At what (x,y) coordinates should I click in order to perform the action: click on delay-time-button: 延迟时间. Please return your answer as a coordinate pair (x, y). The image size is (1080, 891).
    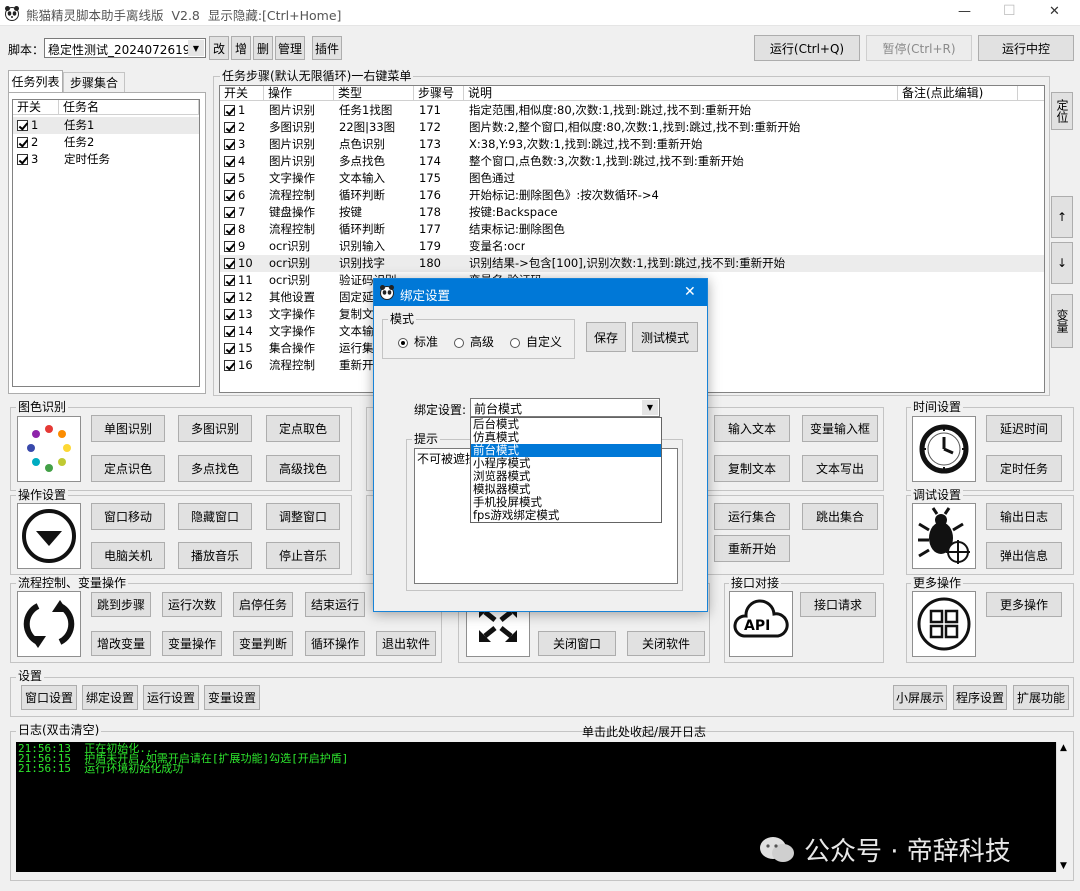
    Looking at the image, I should click on (1024, 428).